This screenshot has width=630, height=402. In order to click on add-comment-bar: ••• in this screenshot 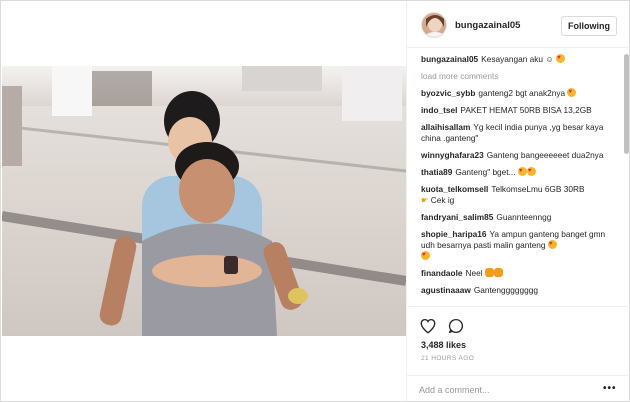, I will do `click(518, 388)`.